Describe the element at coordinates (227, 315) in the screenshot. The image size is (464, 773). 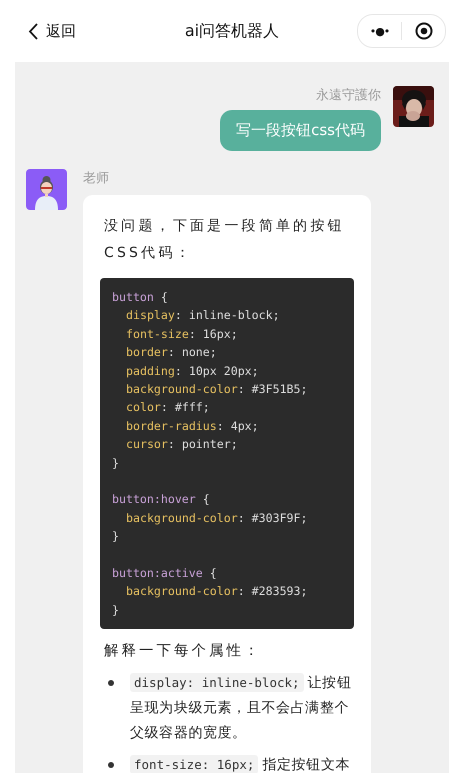
I see `code-text: : inline-block;` at that location.